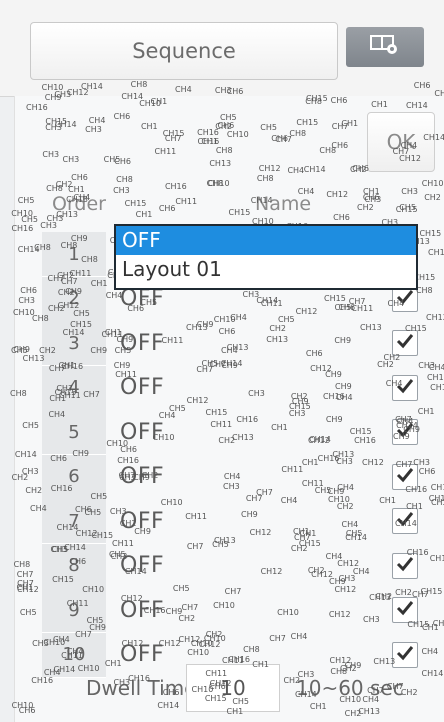 The height and width of the screenshot is (722, 444). I want to click on order-column-header: Order, so click(79, 204).